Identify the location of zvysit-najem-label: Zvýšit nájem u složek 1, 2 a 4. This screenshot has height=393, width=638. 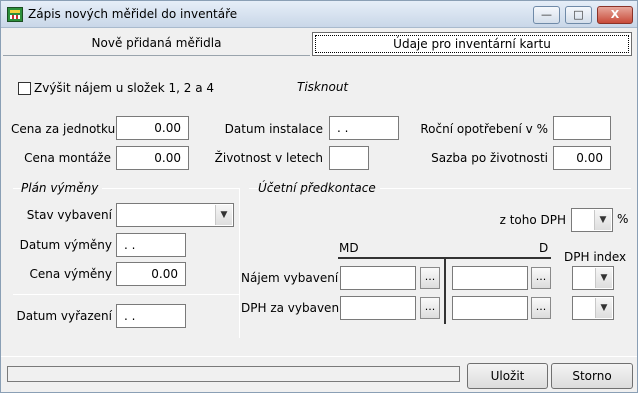
(124, 88).